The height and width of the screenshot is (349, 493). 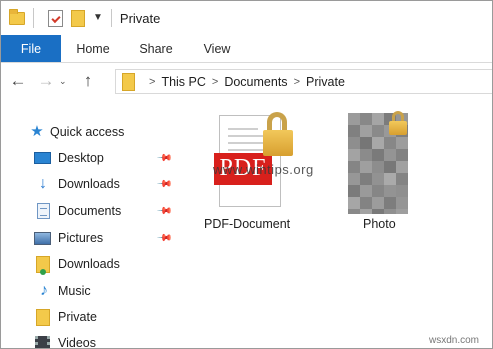 What do you see at coordinates (381, 168) in the screenshot?
I see `file-item-photo: Photo` at bounding box center [381, 168].